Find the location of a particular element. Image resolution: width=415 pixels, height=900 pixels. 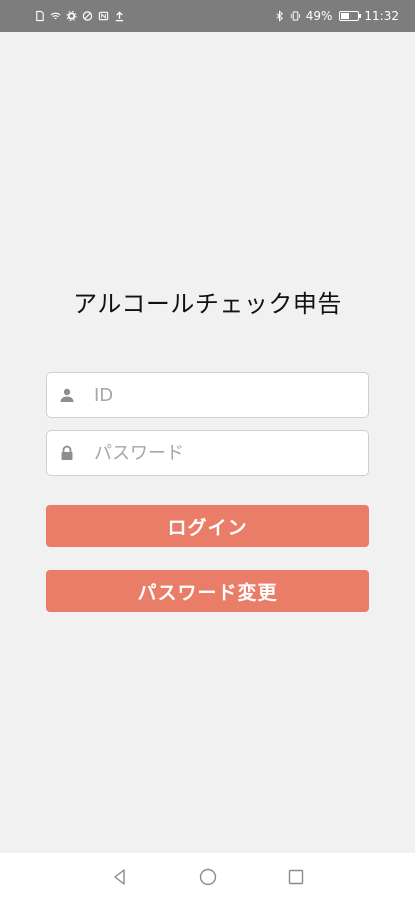

user-icon is located at coordinates (67, 395).